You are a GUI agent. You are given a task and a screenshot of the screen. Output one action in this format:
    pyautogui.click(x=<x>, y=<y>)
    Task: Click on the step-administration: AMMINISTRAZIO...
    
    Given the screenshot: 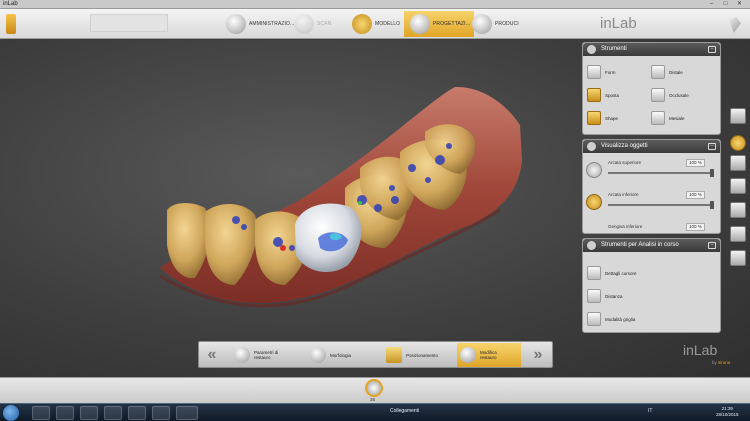 What is the action you would take?
    pyautogui.click(x=260, y=24)
    